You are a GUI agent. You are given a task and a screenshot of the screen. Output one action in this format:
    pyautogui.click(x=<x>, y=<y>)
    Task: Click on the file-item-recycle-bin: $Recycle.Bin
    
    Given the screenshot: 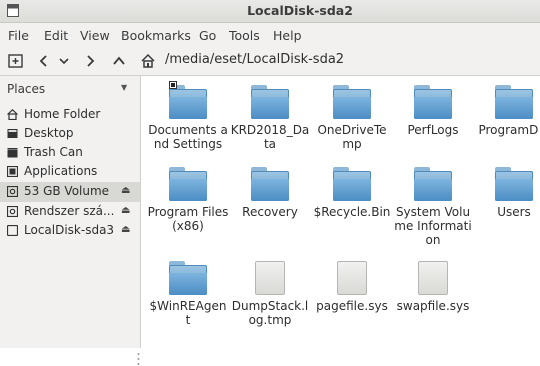 What is the action you would take?
    pyautogui.click(x=352, y=209)
    